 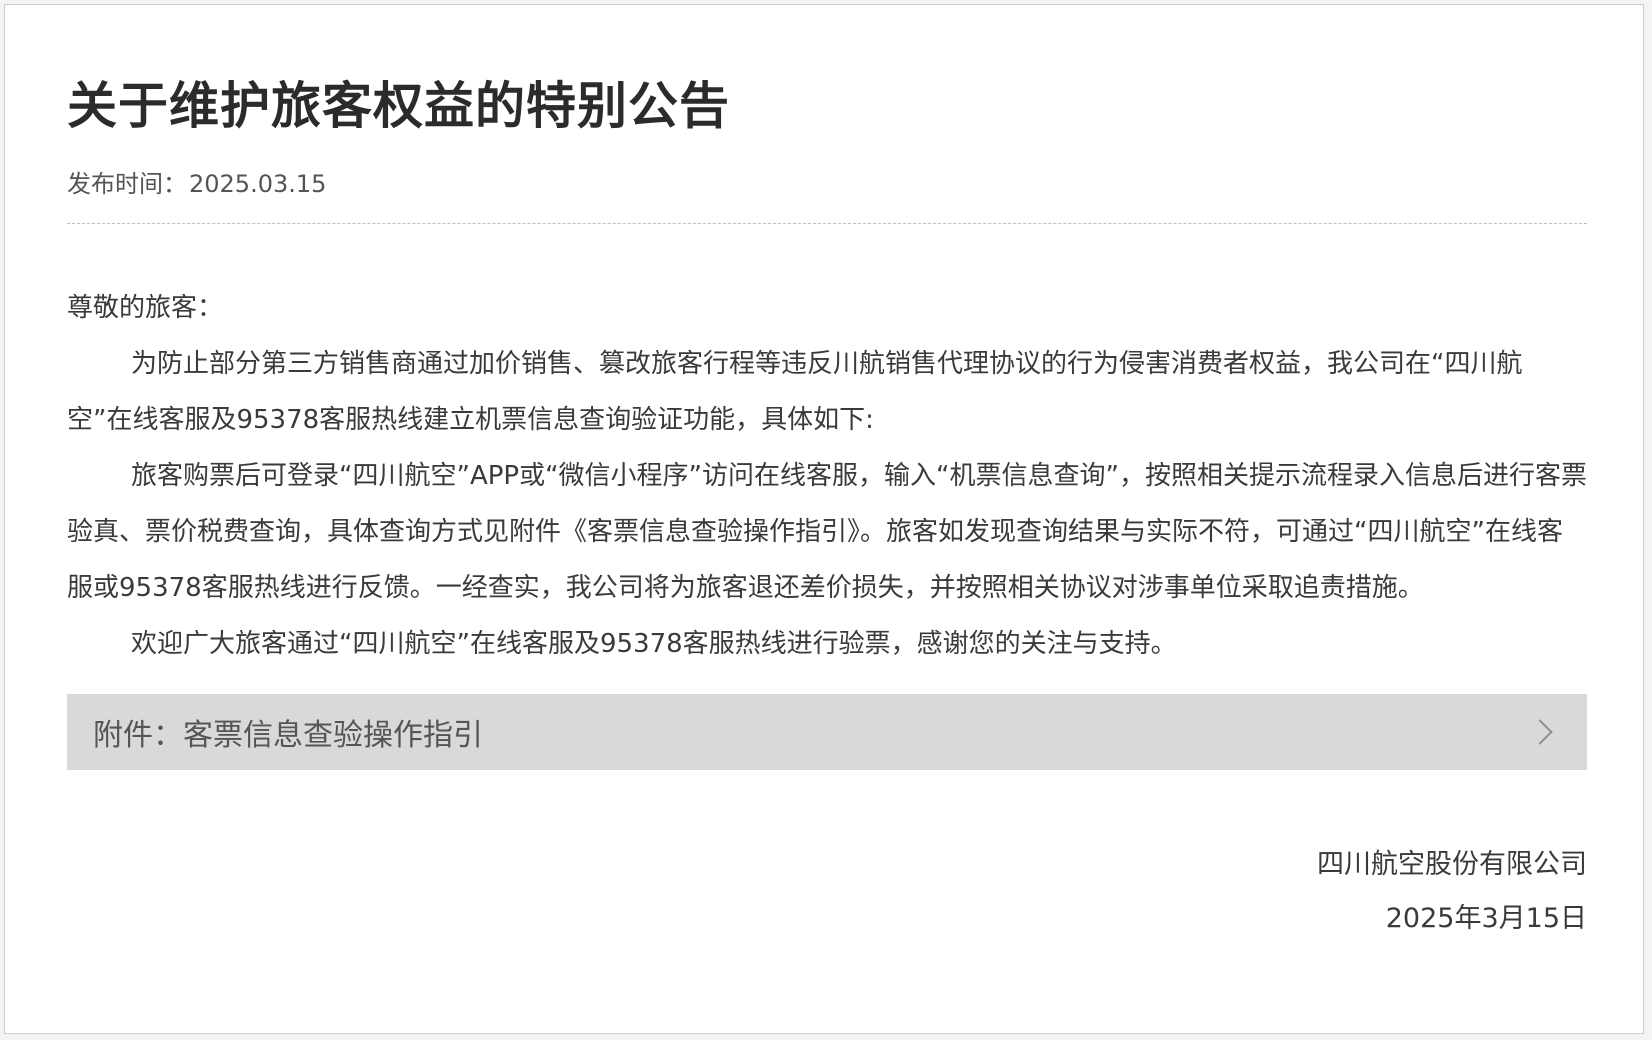 I want to click on publish-date: 2025.03.15, so click(x=258, y=184).